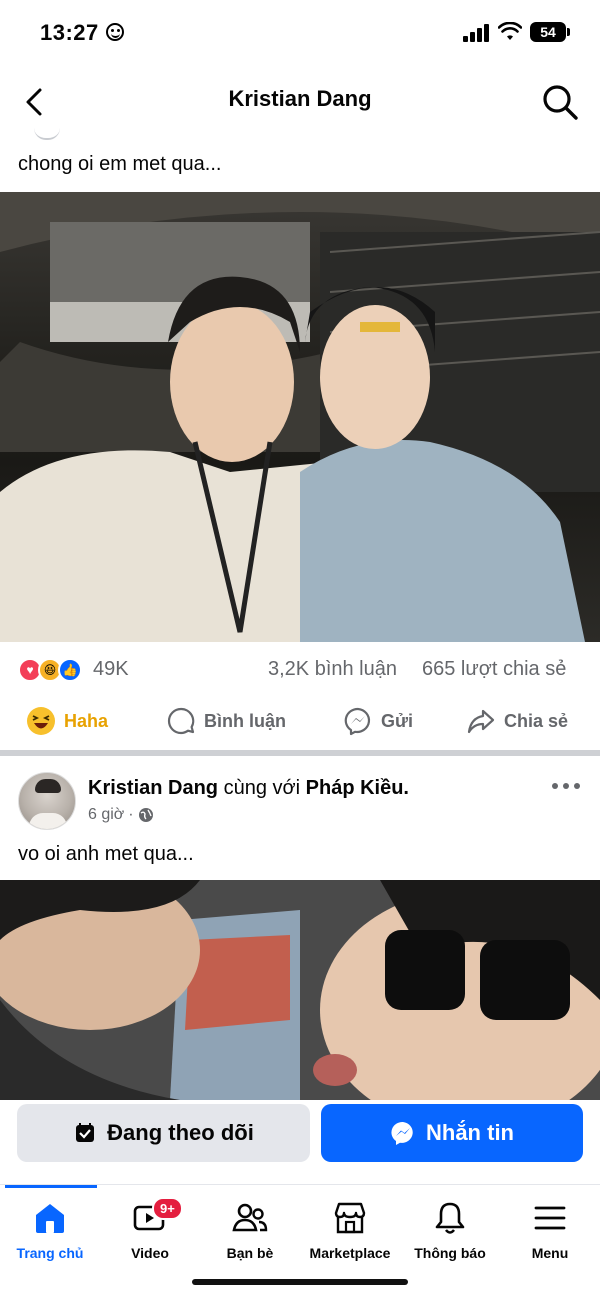 Image resolution: width=600 pixels, height=1299 pixels. I want to click on tab-menu: Menu, so click(550, 1234).